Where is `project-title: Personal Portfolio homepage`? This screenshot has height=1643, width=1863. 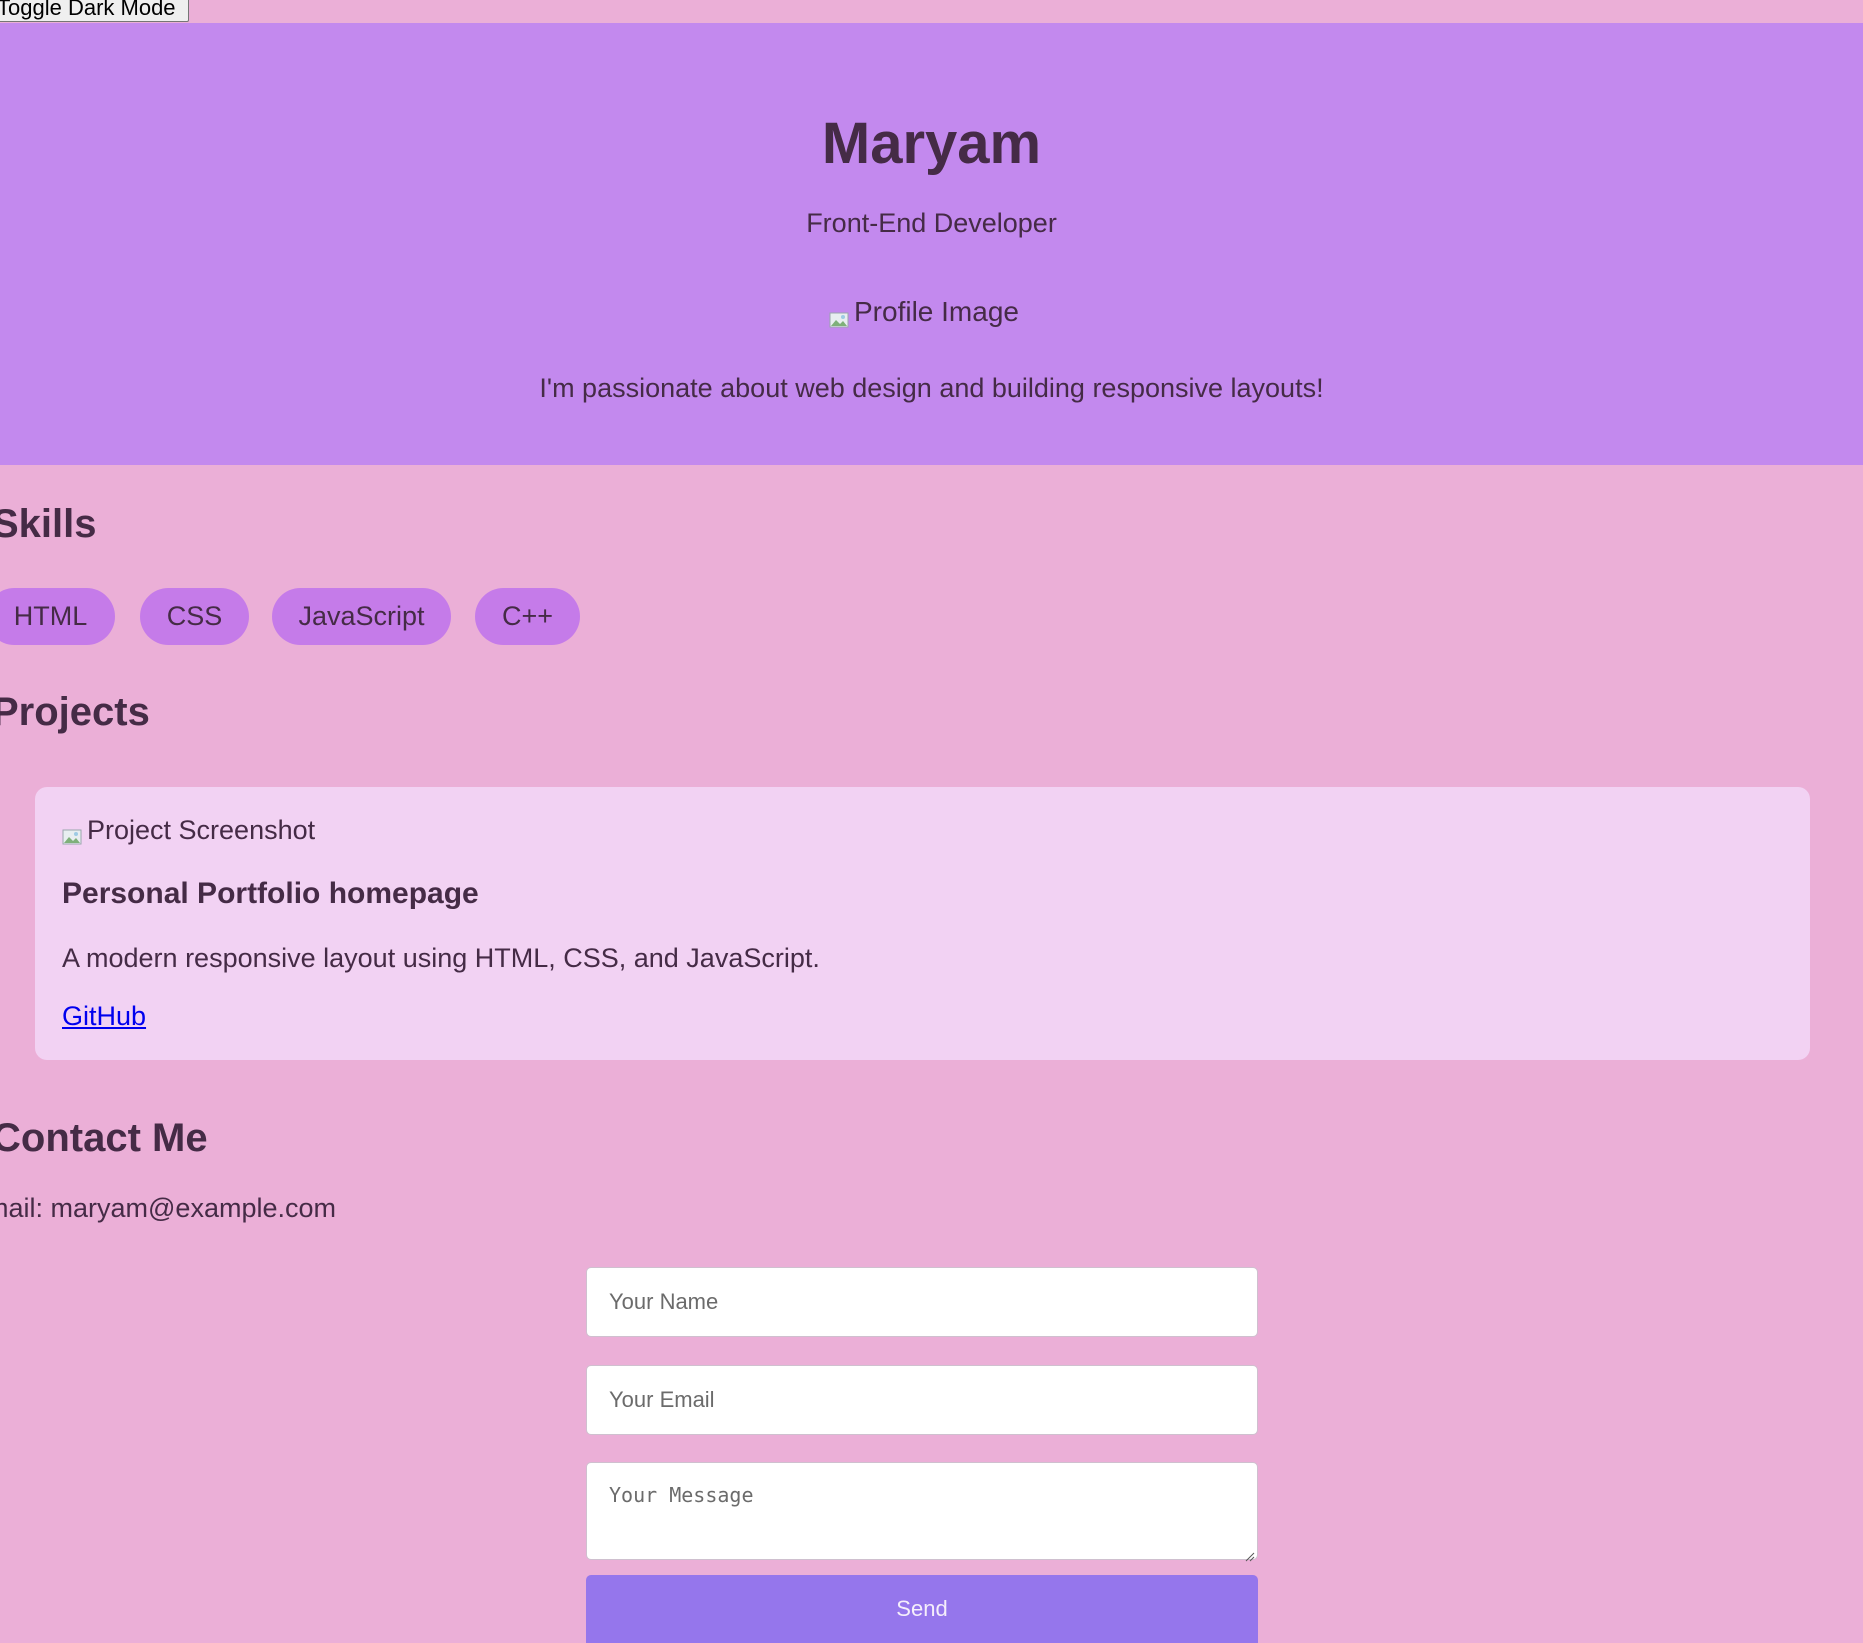
project-title: Personal Portfolio homepage is located at coordinates (270, 893).